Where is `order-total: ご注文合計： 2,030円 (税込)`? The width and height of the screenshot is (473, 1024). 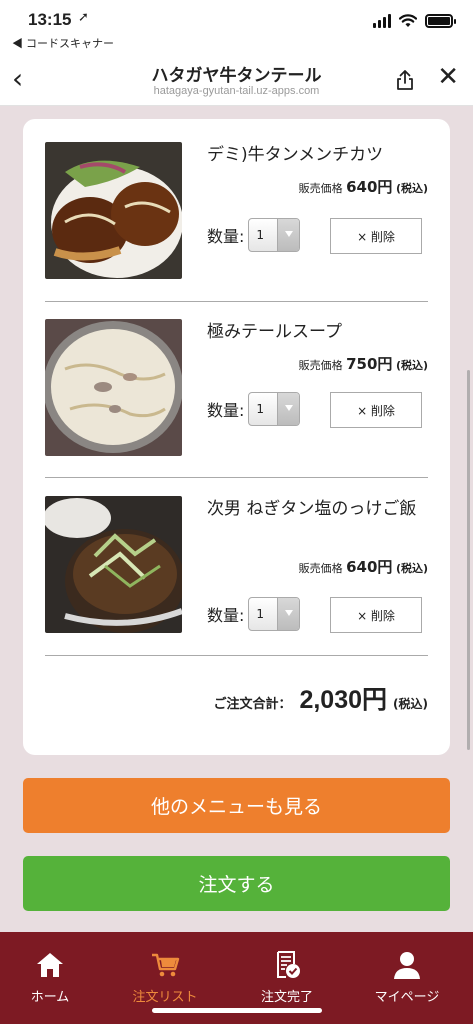
order-total: ご注文合計： 2,030円 (税込) is located at coordinates (320, 698).